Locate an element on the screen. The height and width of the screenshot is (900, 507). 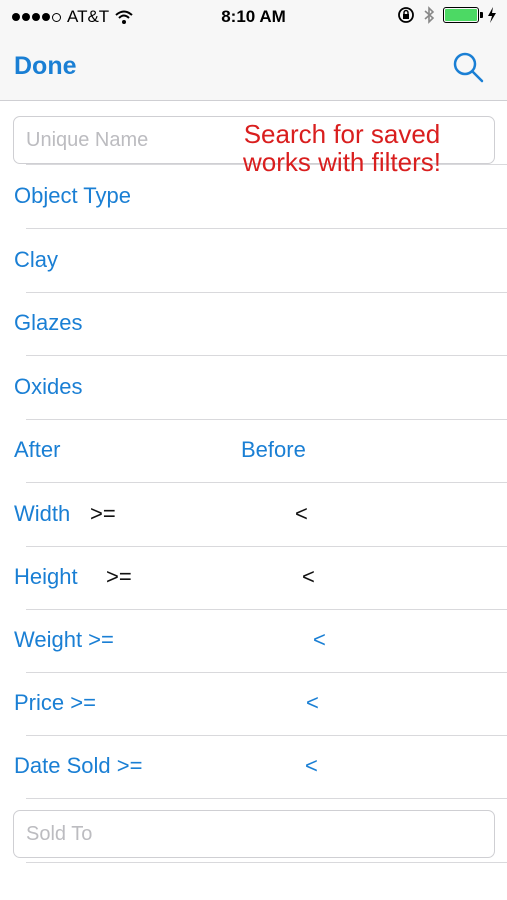
sold-to-field is located at coordinates (254, 834).